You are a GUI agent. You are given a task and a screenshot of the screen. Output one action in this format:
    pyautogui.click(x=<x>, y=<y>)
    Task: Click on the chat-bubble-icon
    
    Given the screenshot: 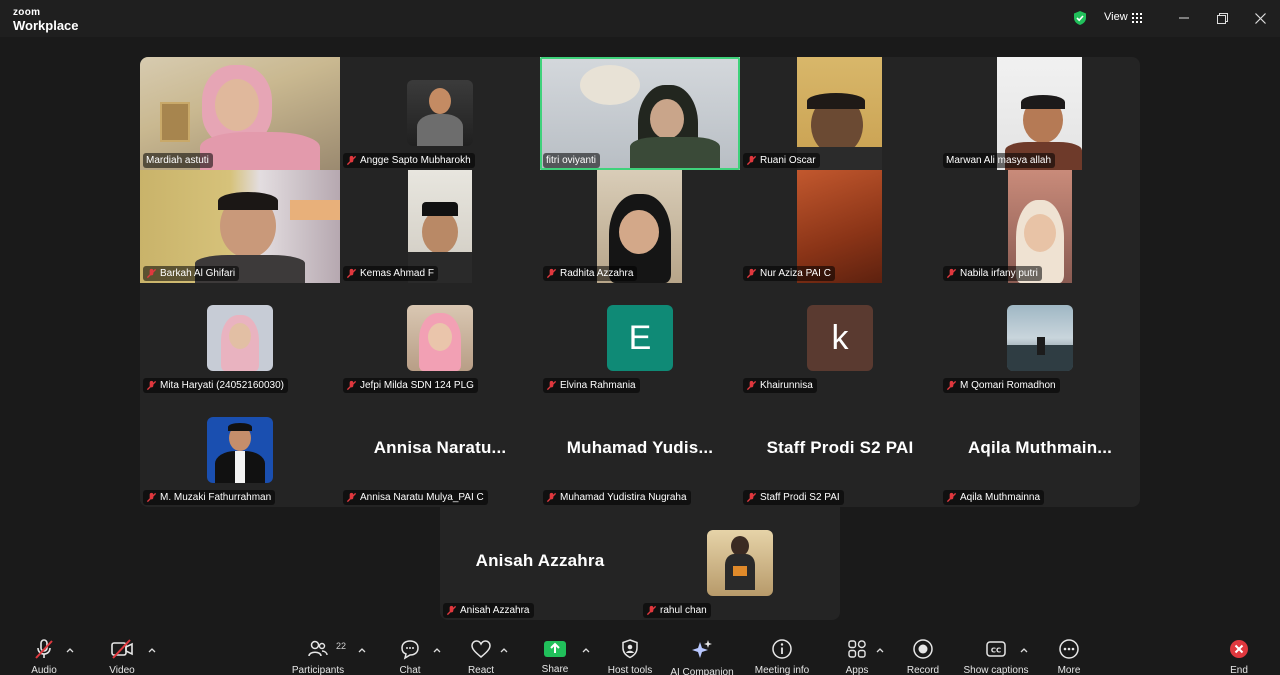 What is the action you would take?
    pyautogui.click(x=410, y=650)
    